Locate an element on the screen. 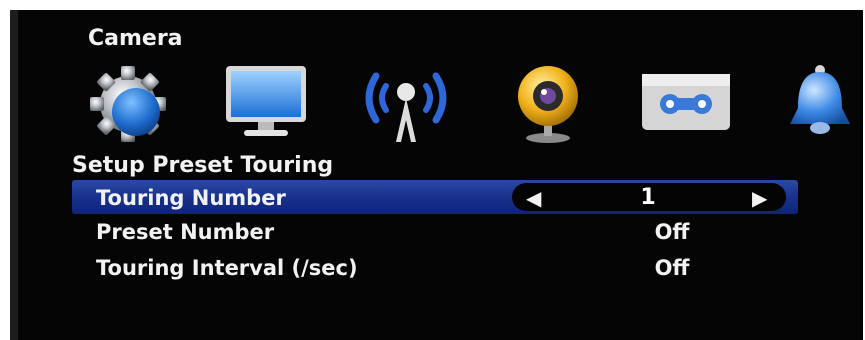 The image size is (865, 340). webcam-icon is located at coordinates (548, 103).